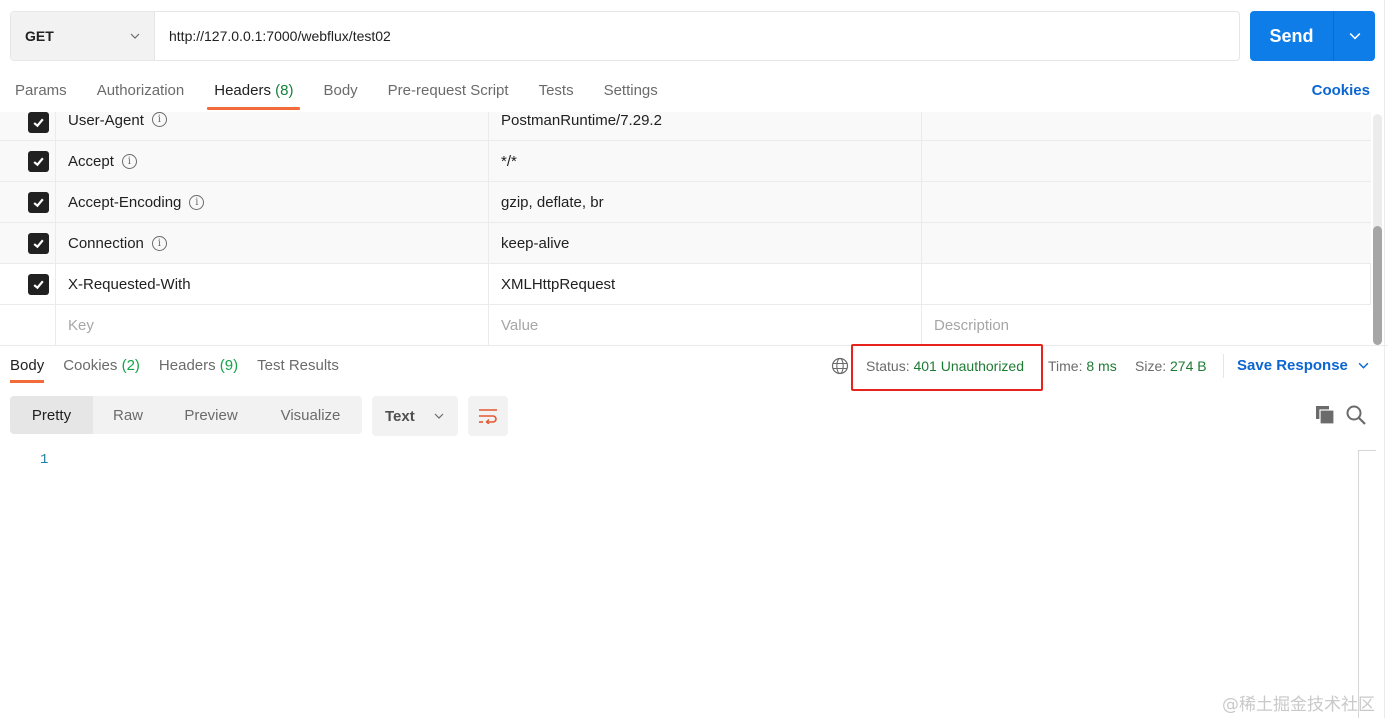 Image resolution: width=1388 pixels, height=718 pixels. Describe the element at coordinates (971, 325) in the screenshot. I see `description-placeholder: Description` at that location.